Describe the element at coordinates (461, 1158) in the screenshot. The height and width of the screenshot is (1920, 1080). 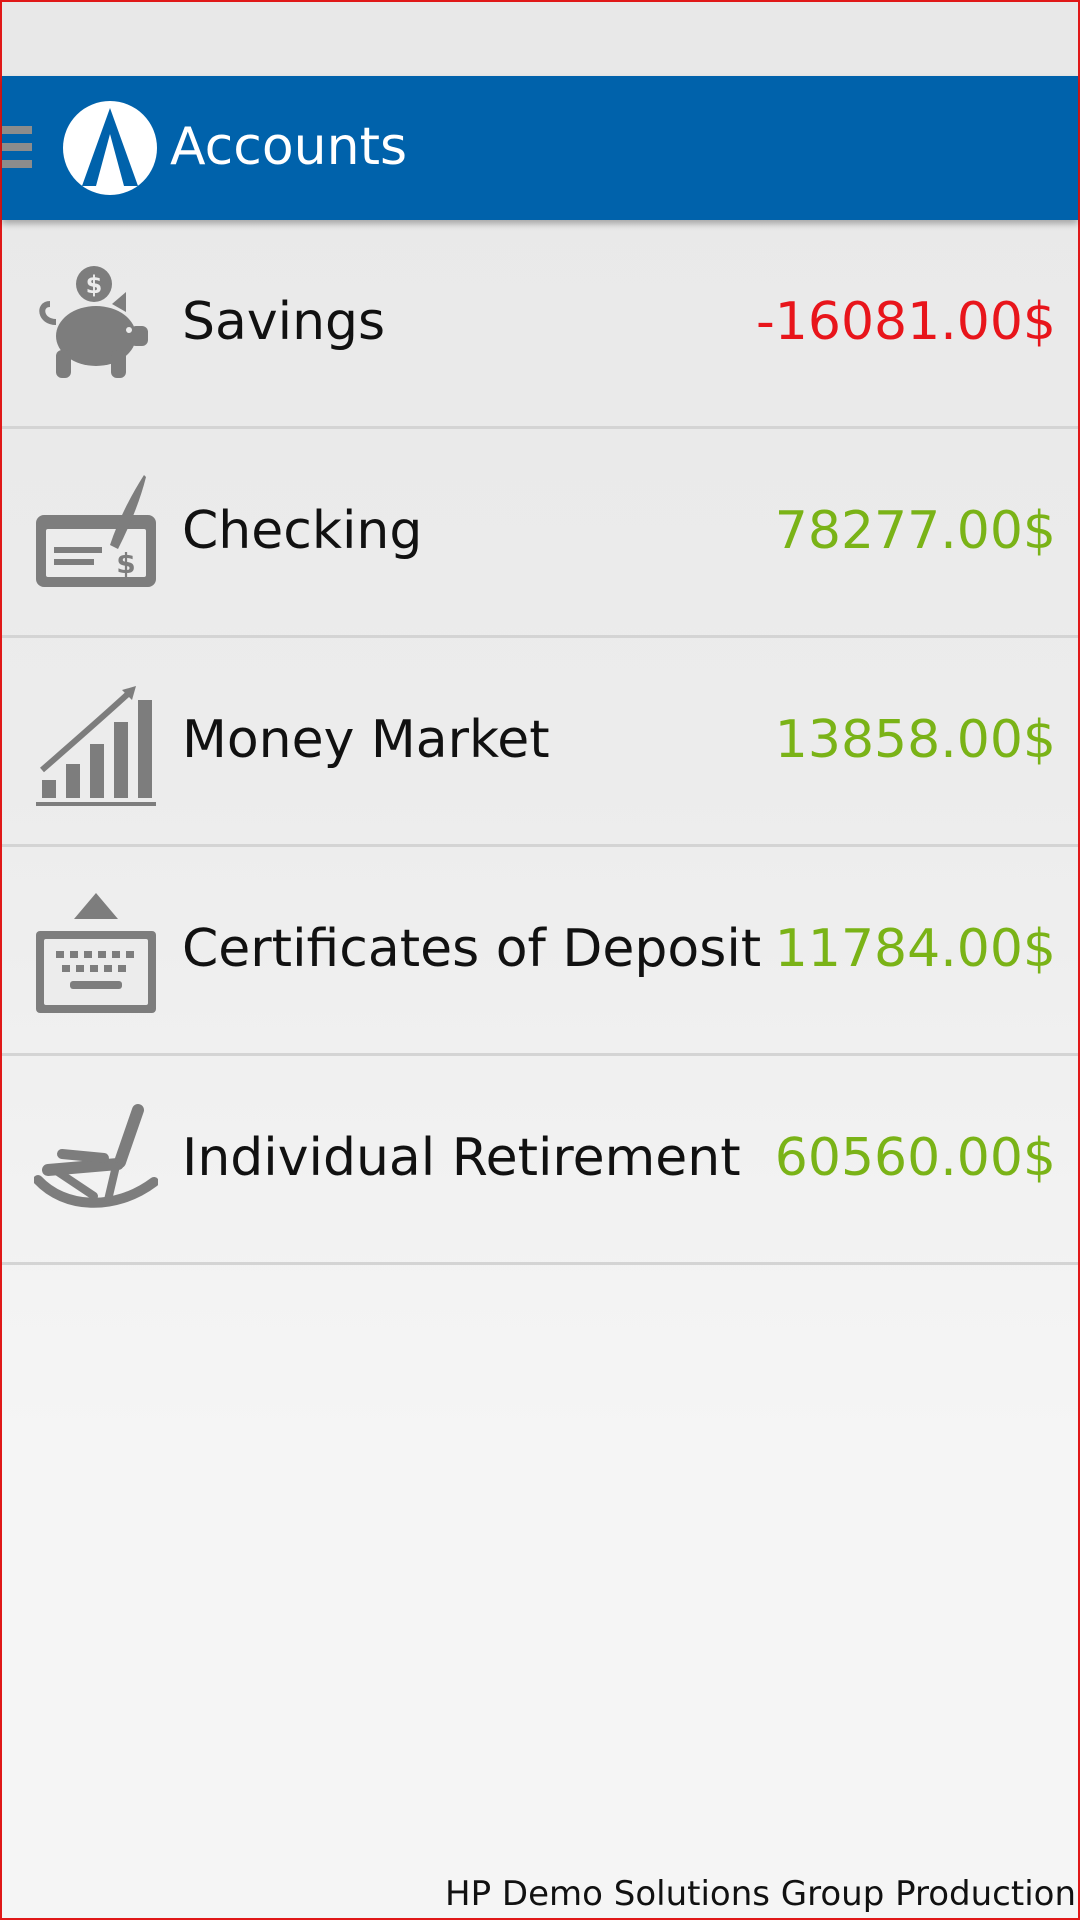
I see `account-name: Individual Retirement` at that location.